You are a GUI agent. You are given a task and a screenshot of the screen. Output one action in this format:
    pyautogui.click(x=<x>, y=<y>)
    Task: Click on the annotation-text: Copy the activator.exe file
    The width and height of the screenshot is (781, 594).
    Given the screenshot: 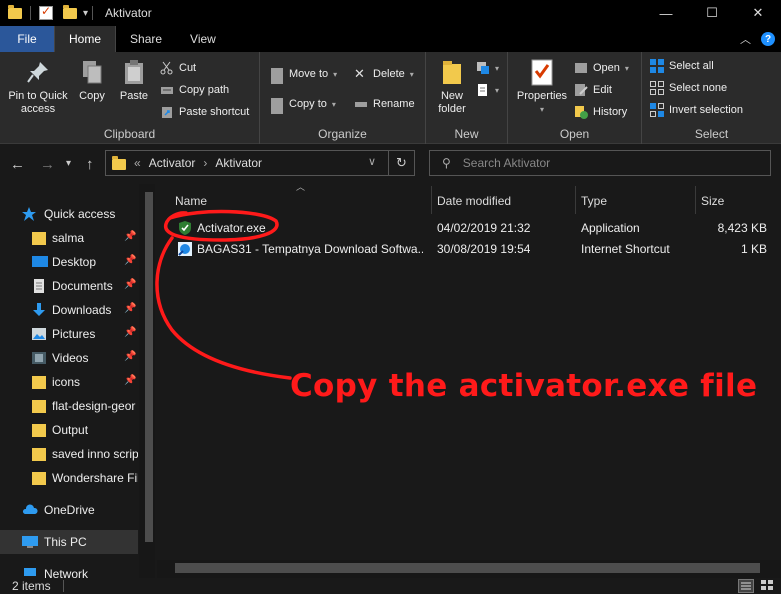 What is the action you would take?
    pyautogui.click(x=524, y=386)
    